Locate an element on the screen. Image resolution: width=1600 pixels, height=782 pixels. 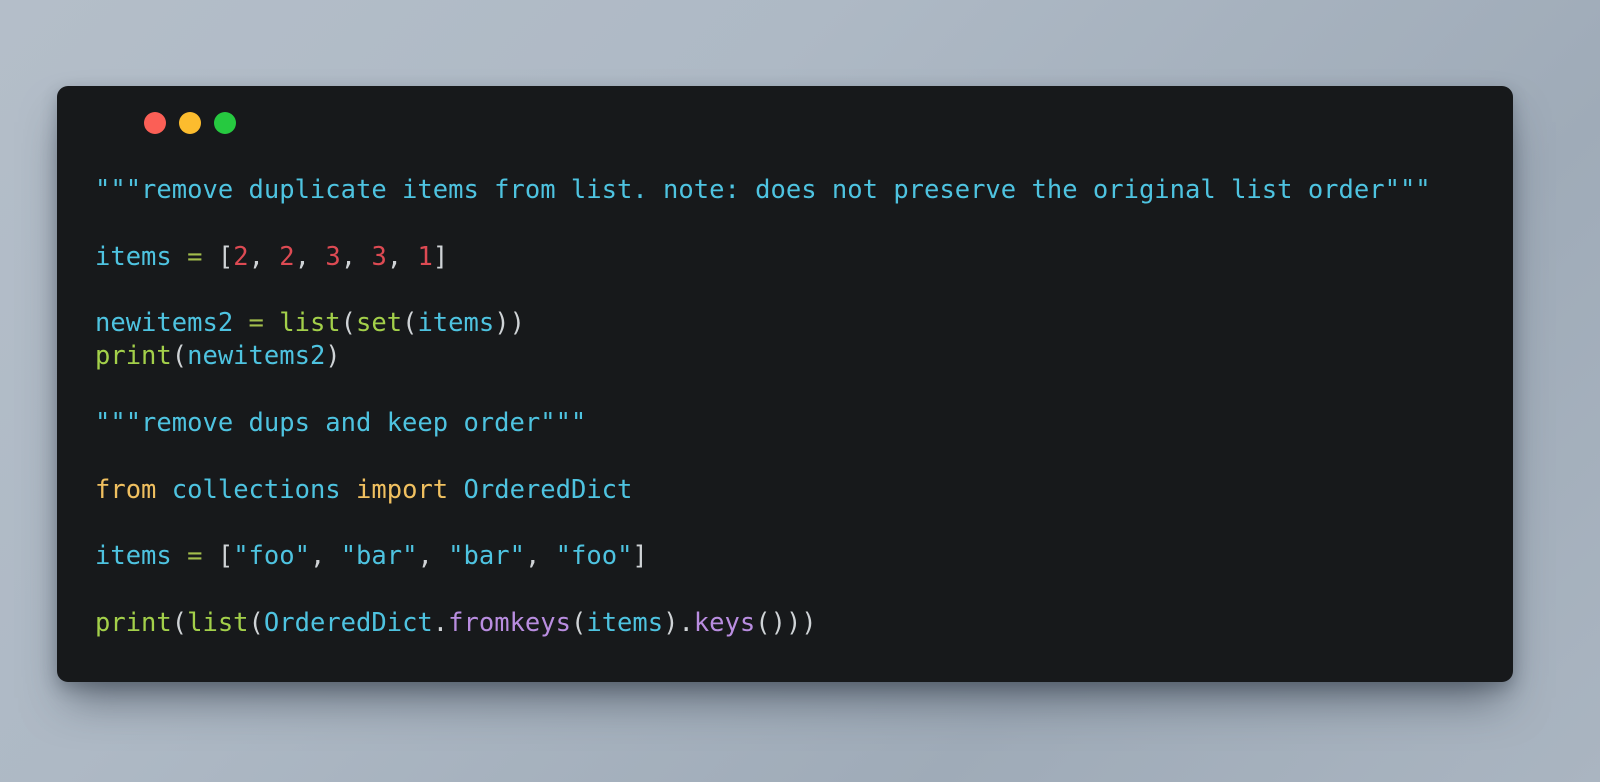
code-line: newitems2 = list(set(items)) is located at coordinates (795, 323).